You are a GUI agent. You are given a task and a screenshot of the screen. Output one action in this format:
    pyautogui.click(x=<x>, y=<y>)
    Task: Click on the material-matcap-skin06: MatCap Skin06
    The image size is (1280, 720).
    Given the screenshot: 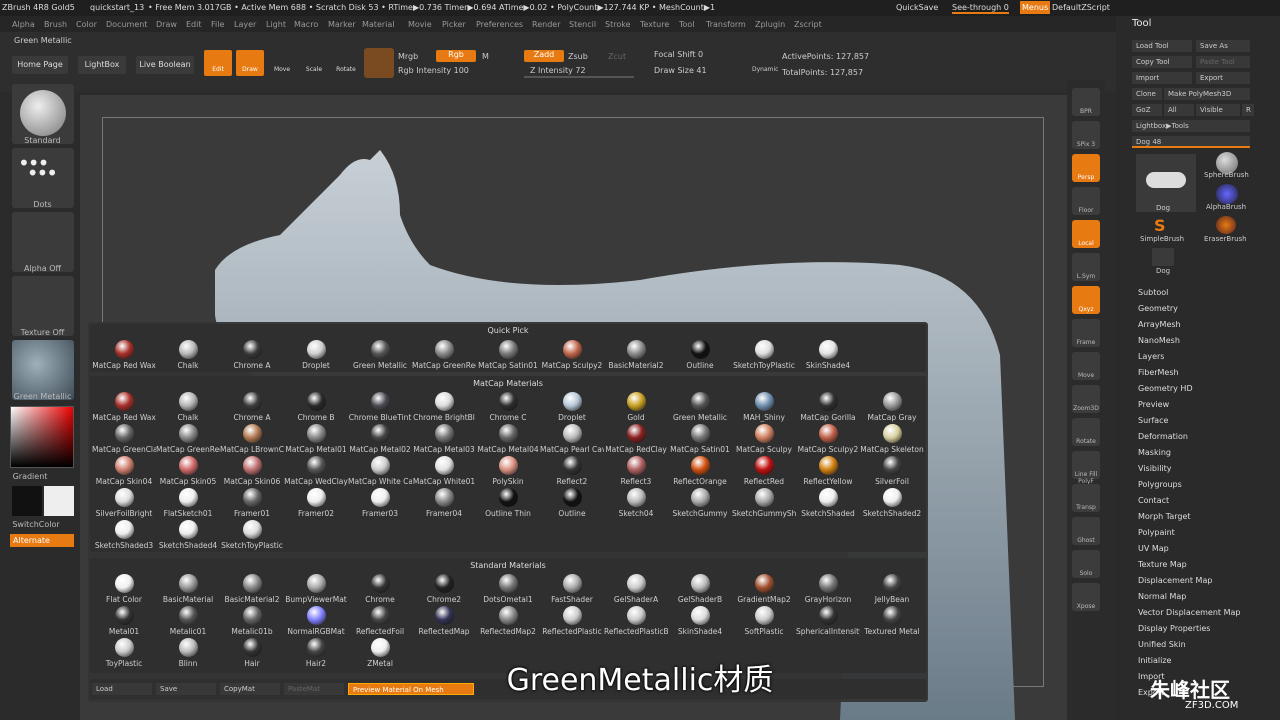 What is the action you would take?
    pyautogui.click(x=252, y=472)
    